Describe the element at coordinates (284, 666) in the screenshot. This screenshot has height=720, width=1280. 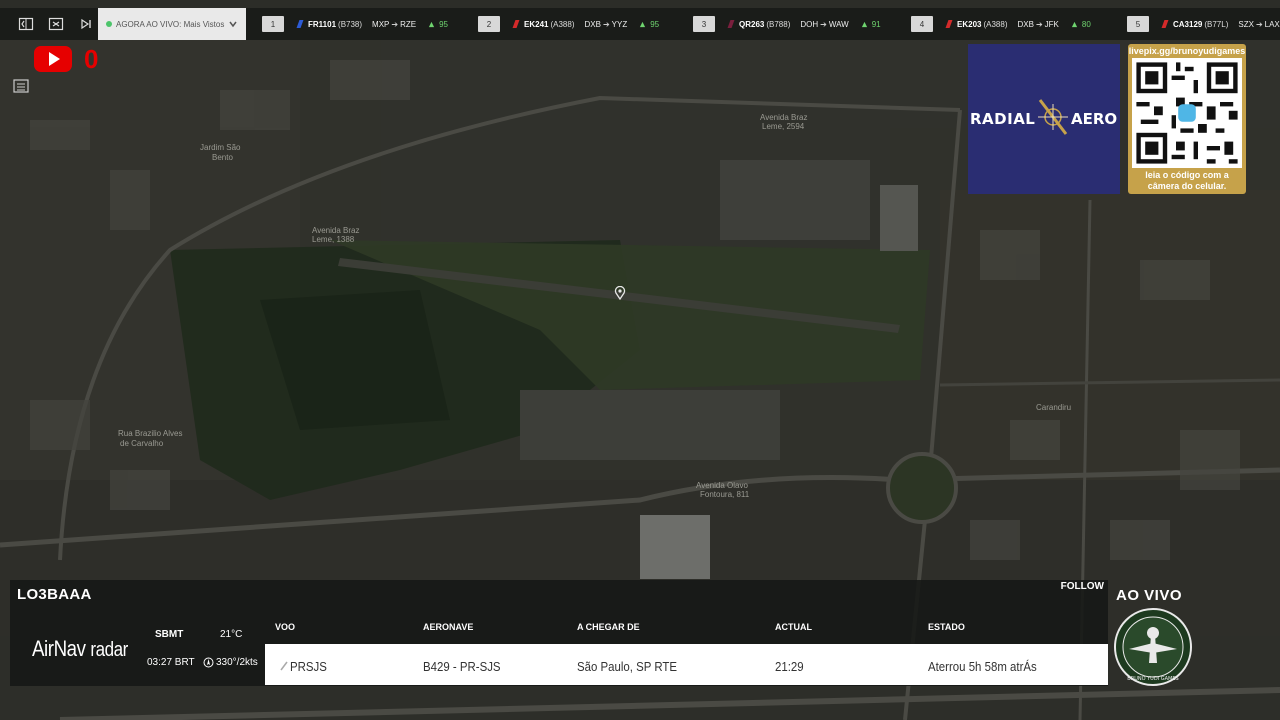
I see `aircraft-icon` at that location.